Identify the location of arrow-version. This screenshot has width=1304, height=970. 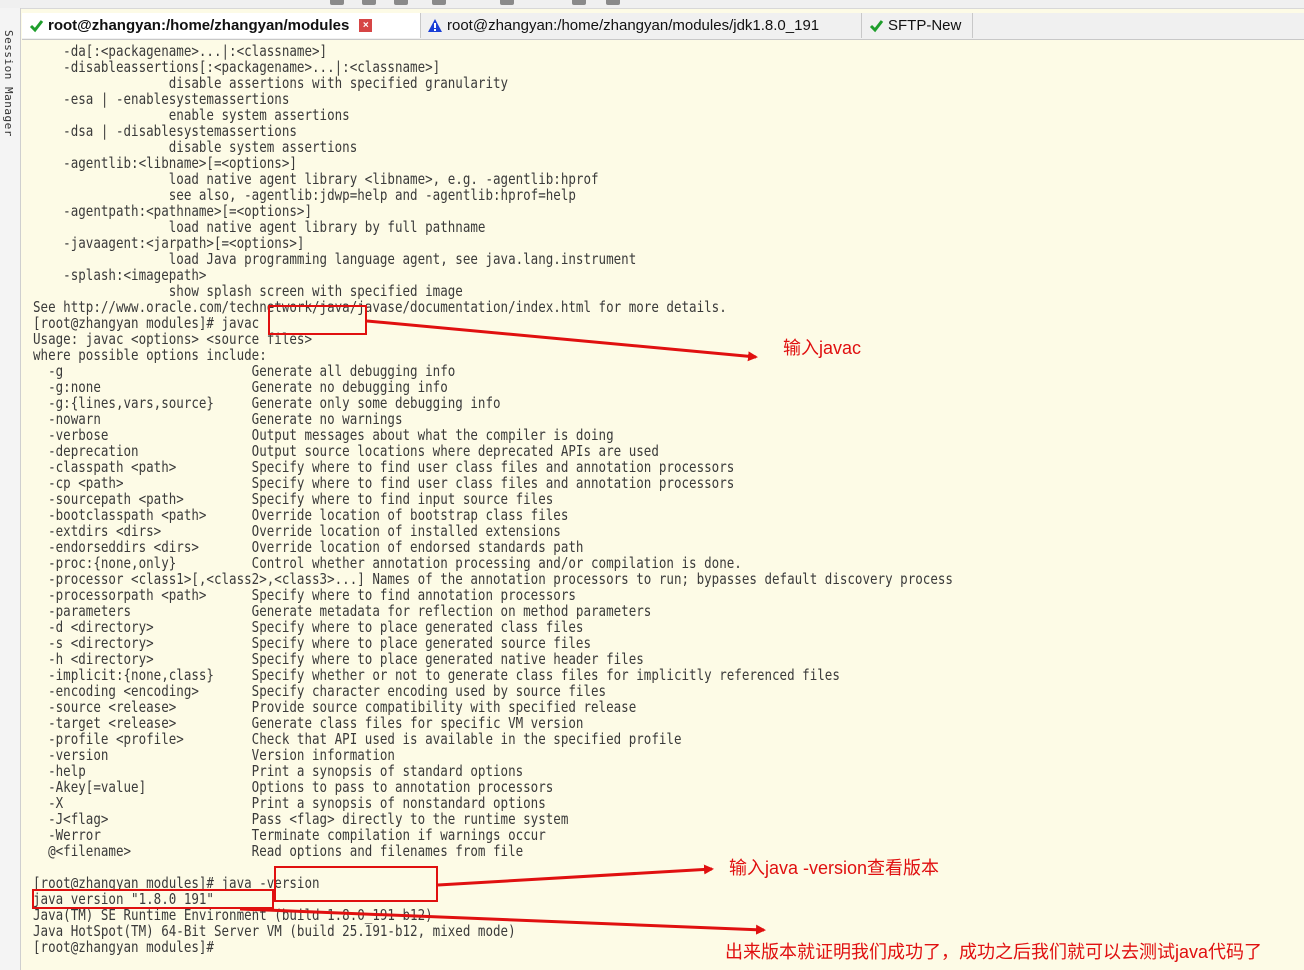
(575, 875).